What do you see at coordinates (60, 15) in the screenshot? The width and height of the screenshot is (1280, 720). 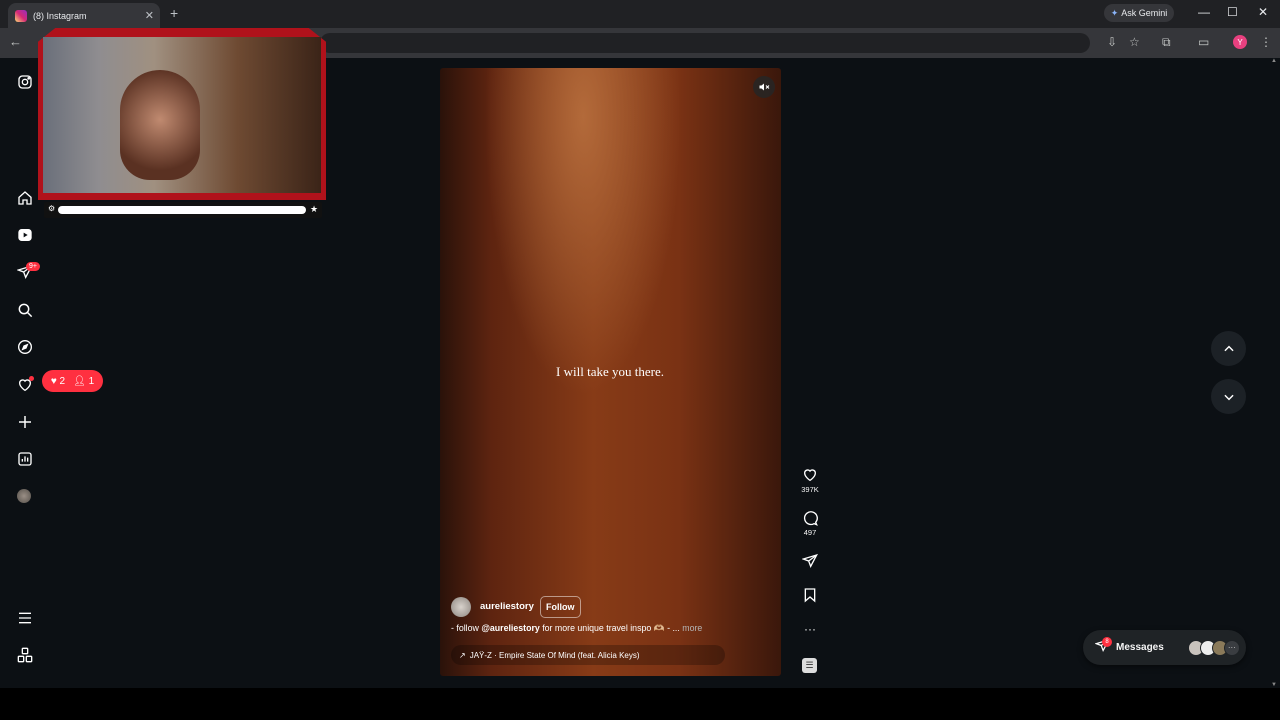 I see `tab-title: (8) Instagram` at bounding box center [60, 15].